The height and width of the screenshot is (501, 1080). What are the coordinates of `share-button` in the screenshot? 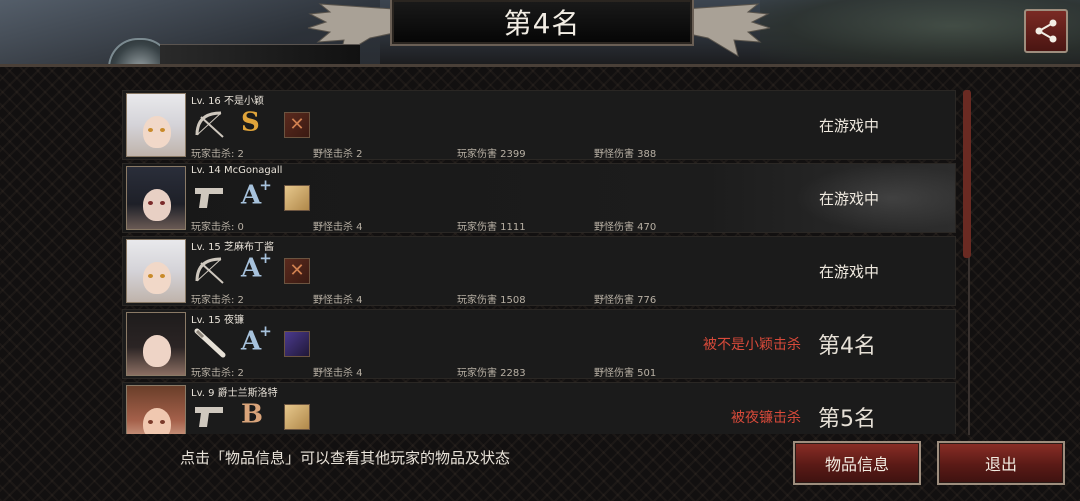 It's located at (1046, 31).